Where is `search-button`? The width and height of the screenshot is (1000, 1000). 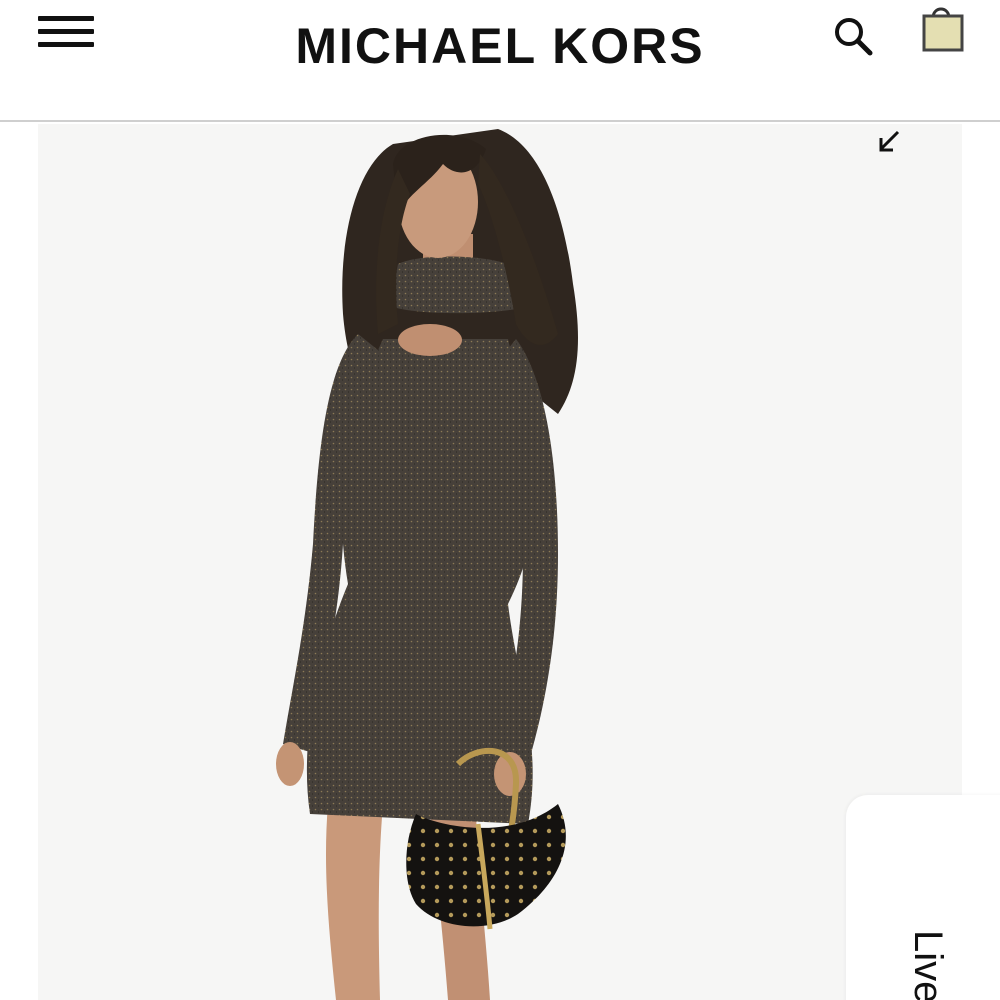 search-button is located at coordinates (853, 37).